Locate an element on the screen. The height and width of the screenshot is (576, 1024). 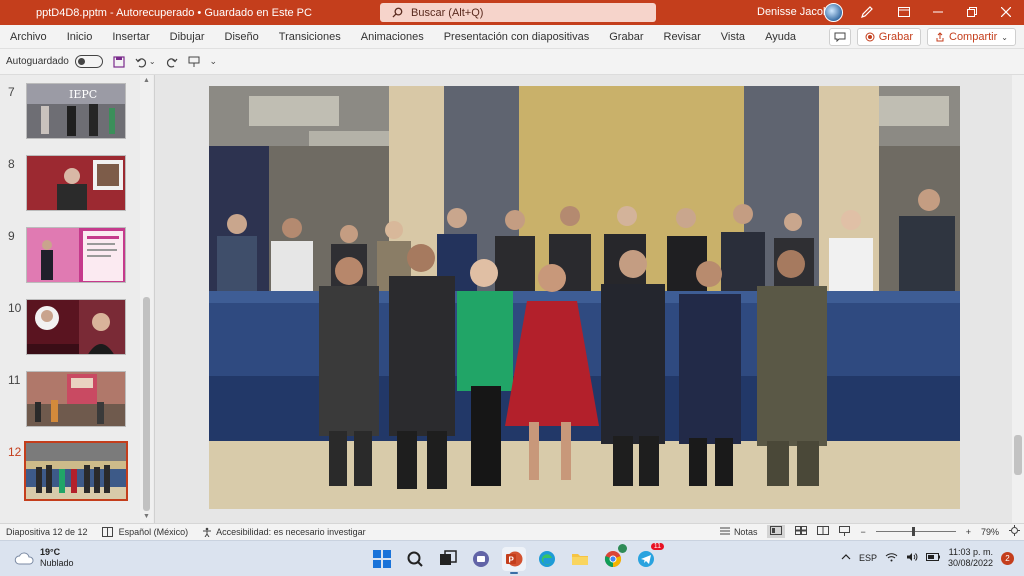
thumbnail-image is located at coordinates (76, 399).